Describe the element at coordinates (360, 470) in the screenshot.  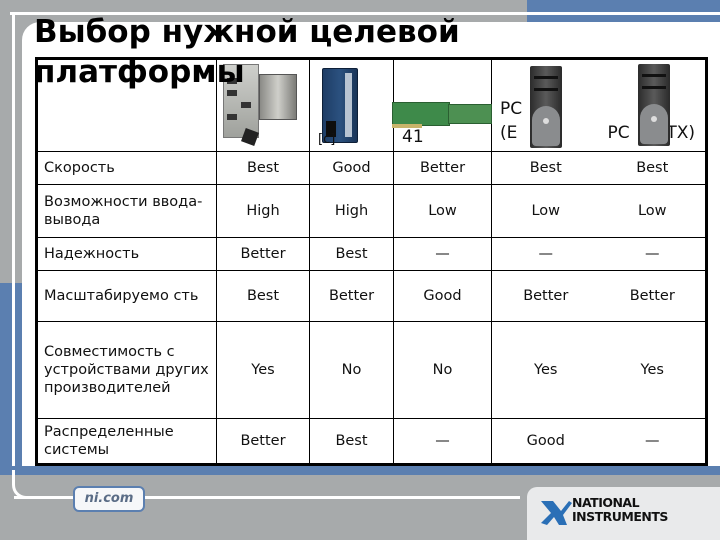
I see `frame-bottom-blue` at that location.